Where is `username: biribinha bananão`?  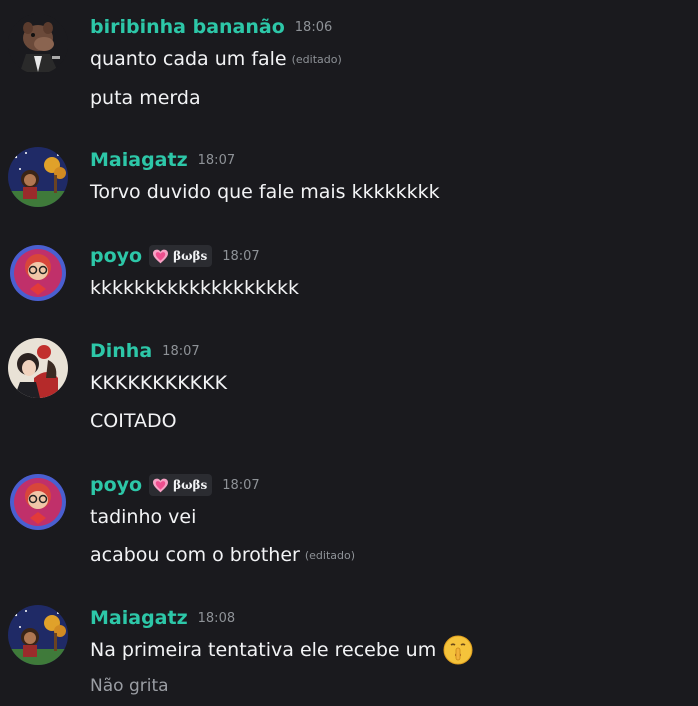
username: biribinha bananão is located at coordinates (187, 27).